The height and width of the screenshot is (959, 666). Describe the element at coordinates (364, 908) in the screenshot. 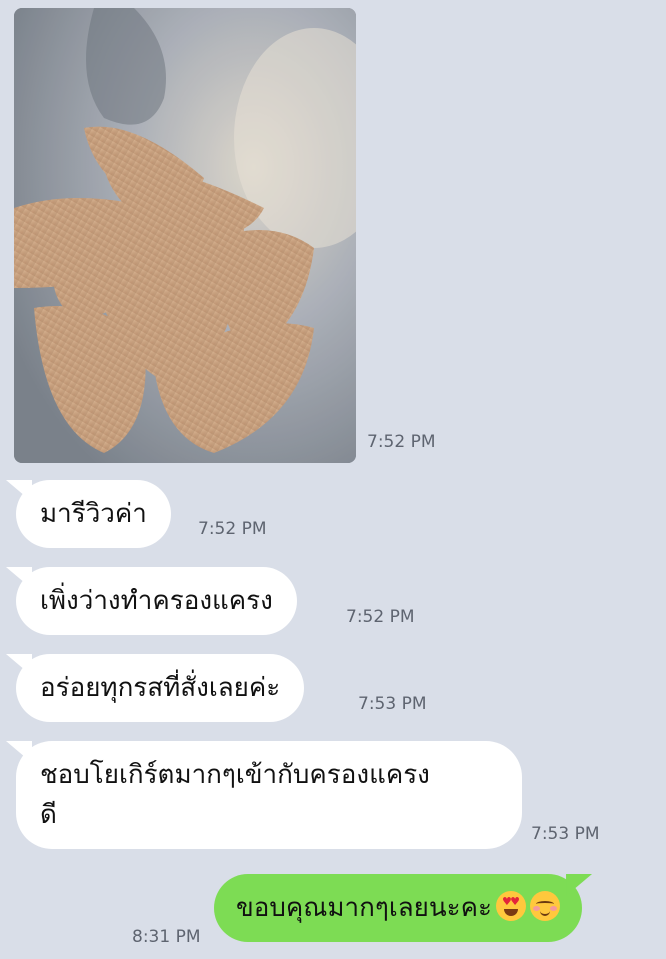

I see `message-text: ขอบคุณมากๆเลยนะคะ` at that location.